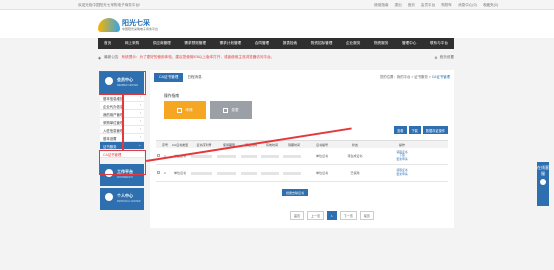  Describe the element at coordinates (107, 43) in the screenshot. I see `nav-item: 首页` at that location.